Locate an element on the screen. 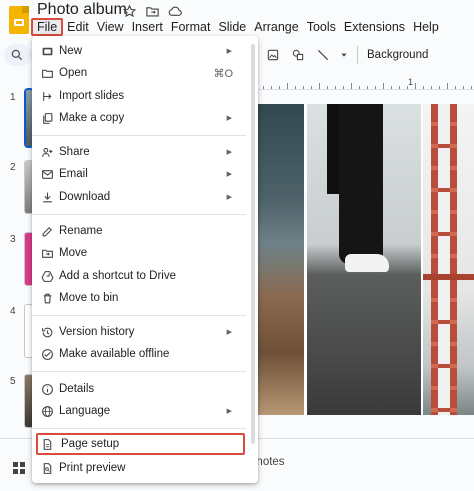 This screenshot has width=474, height=491. menu-item-language: Language ▶ is located at coordinates (141, 411).